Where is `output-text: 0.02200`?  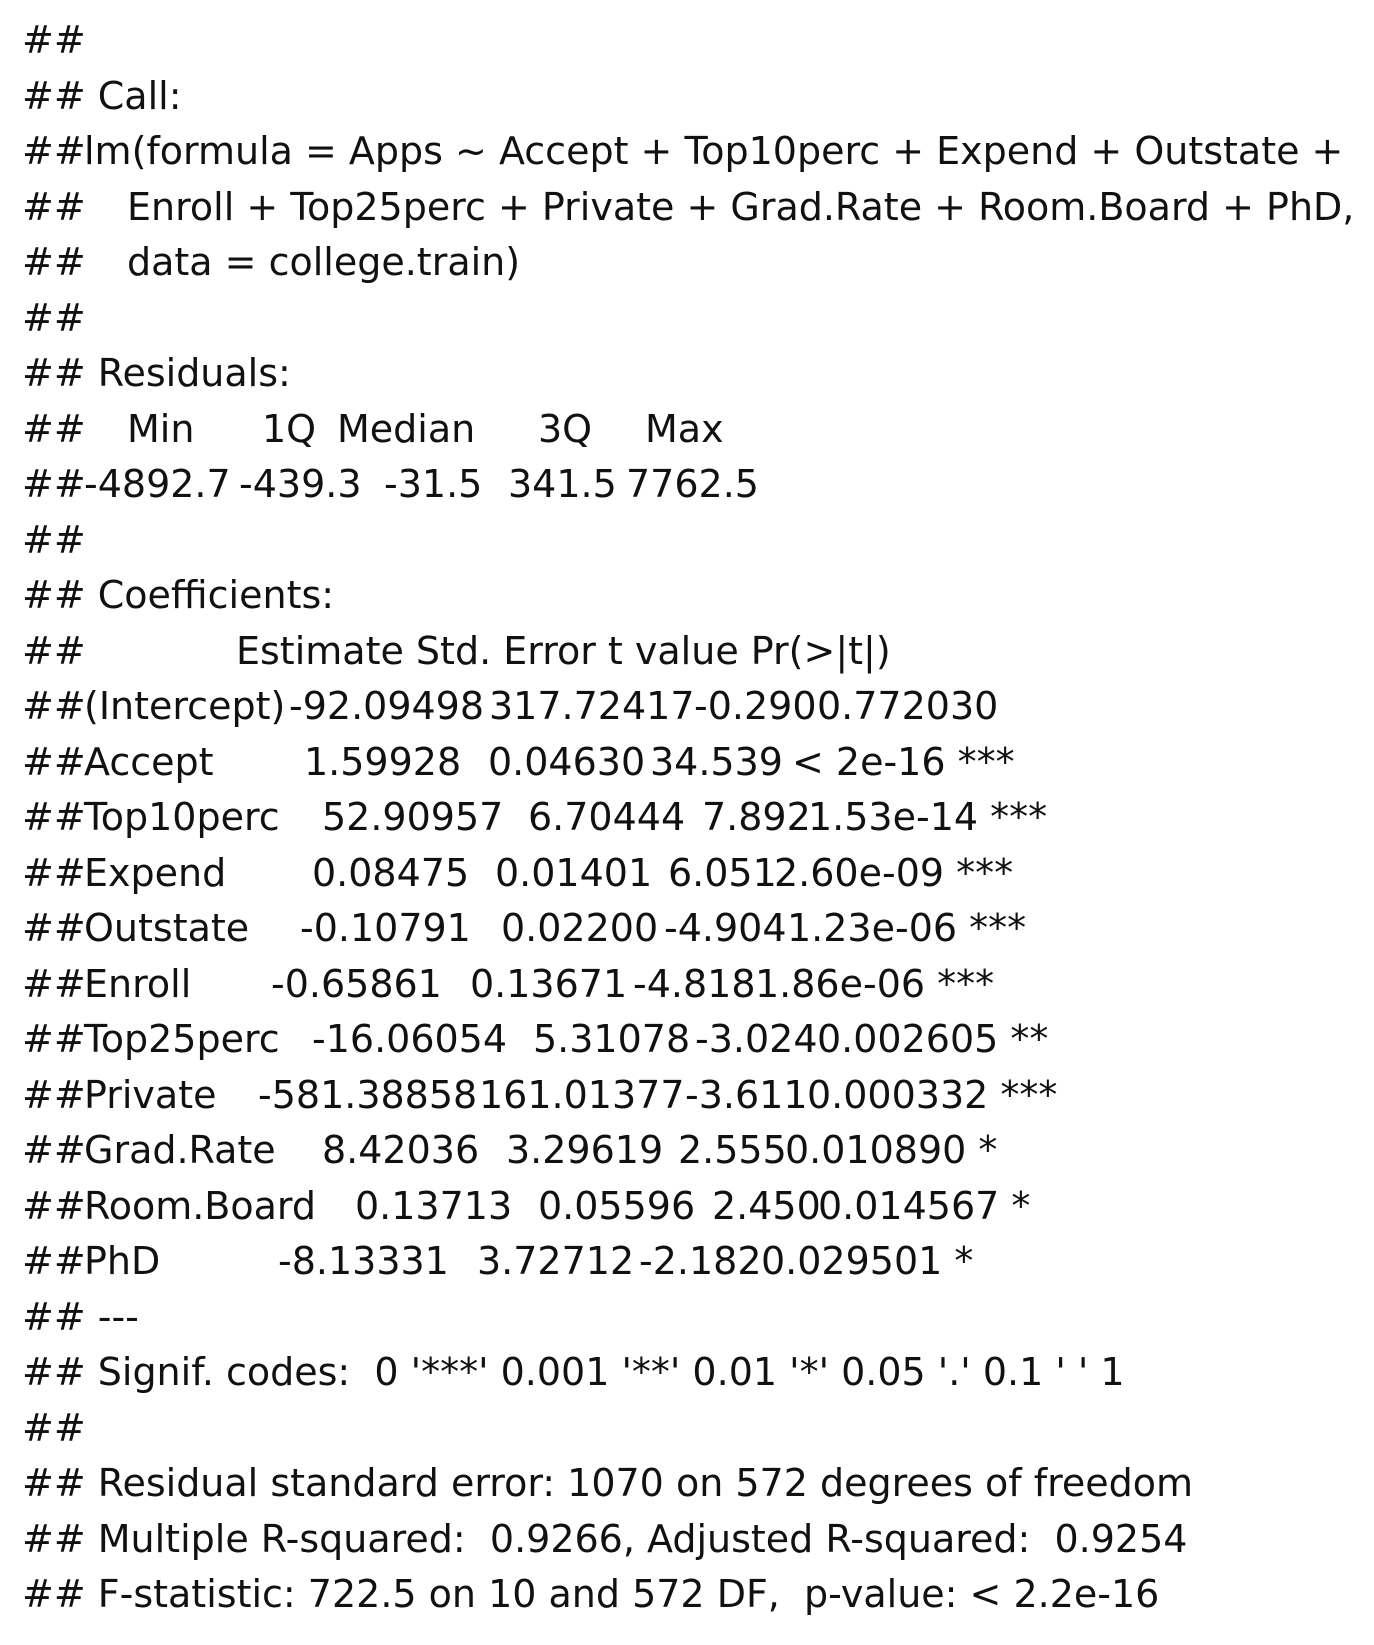 output-text: 0.02200 is located at coordinates (580, 928).